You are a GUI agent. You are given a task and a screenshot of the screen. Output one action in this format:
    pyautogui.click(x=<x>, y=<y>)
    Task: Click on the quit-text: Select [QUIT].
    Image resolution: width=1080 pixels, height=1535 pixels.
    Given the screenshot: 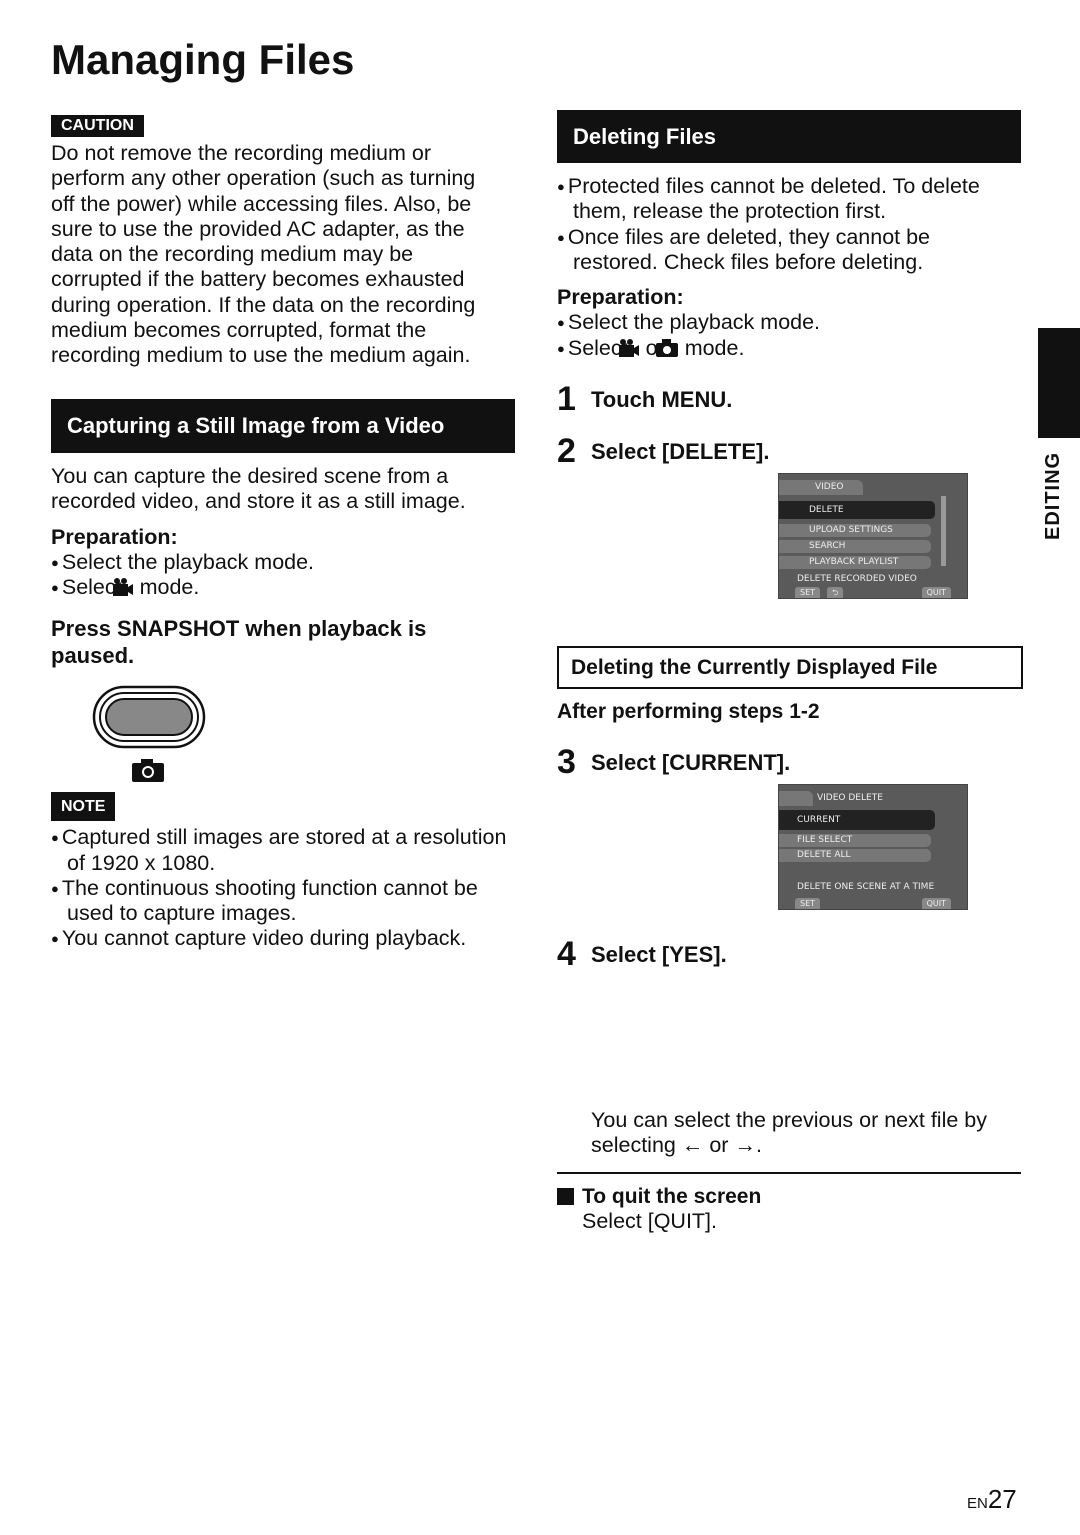 What is the action you would take?
    pyautogui.click(x=650, y=1221)
    